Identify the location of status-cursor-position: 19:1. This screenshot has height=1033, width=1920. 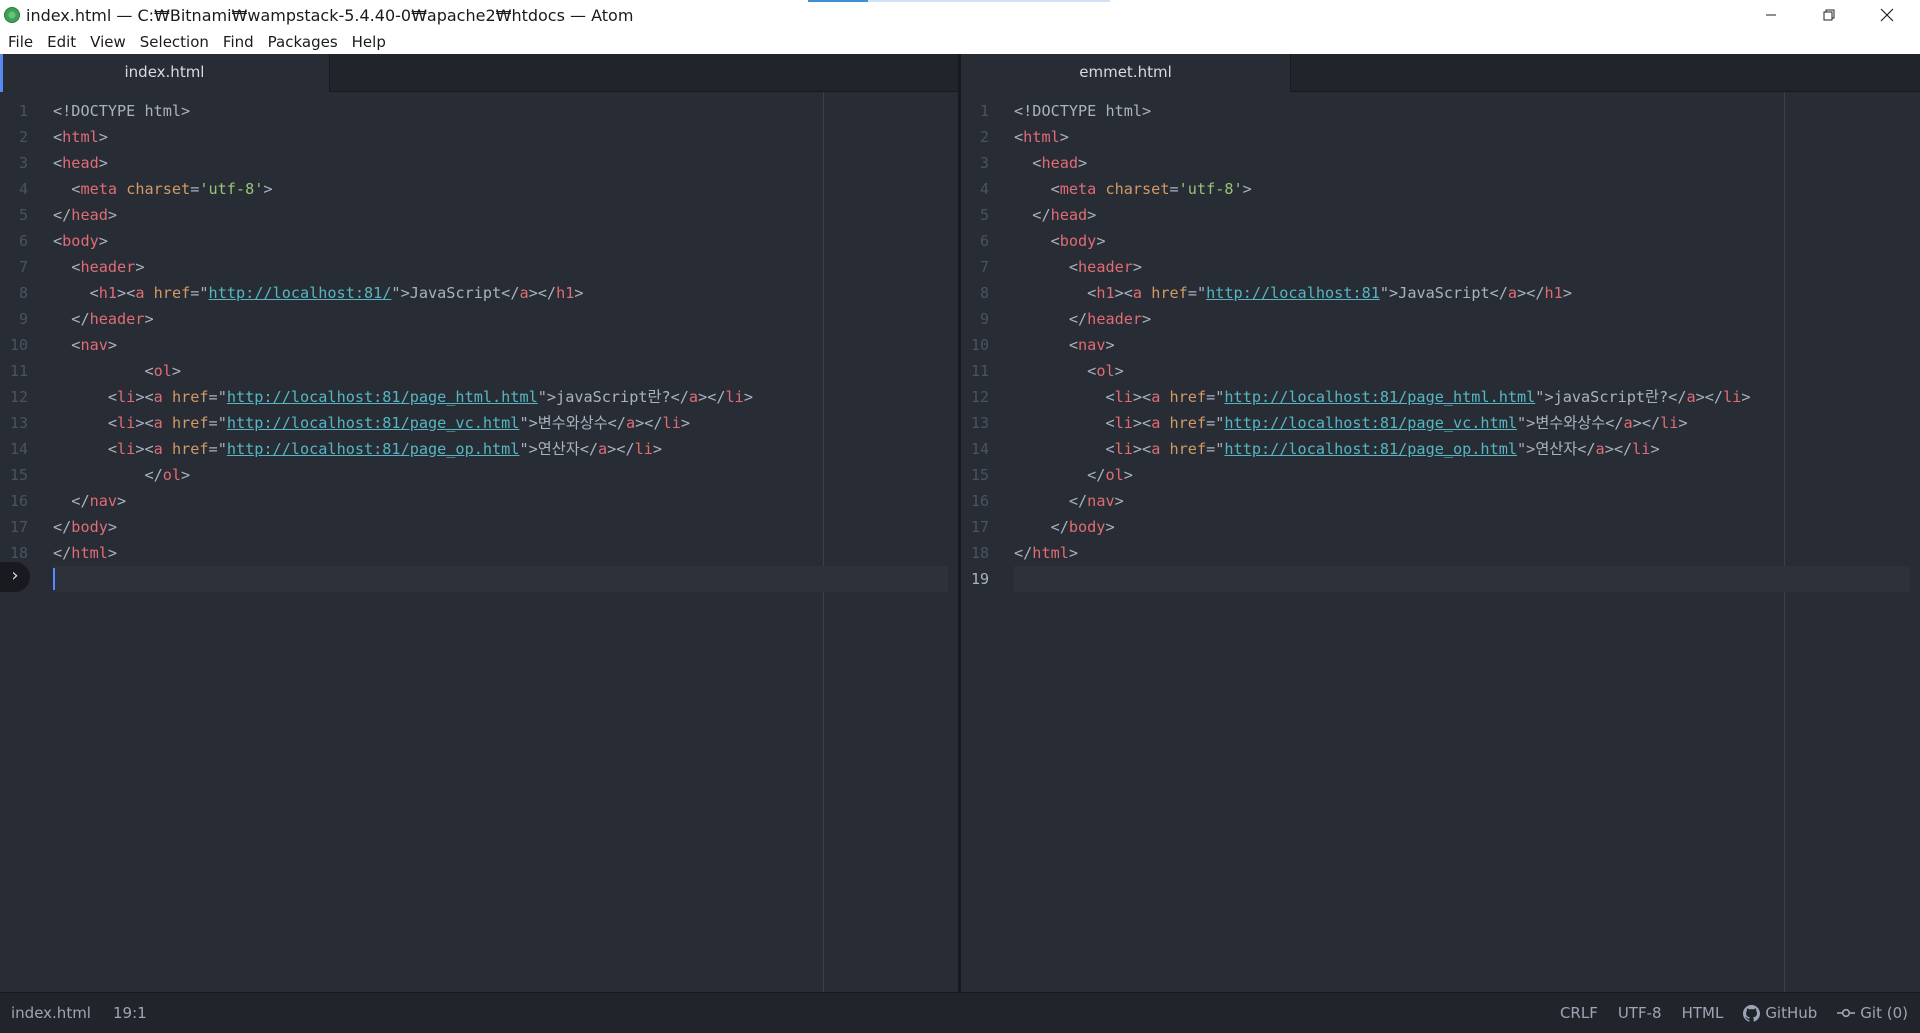
(130, 1013).